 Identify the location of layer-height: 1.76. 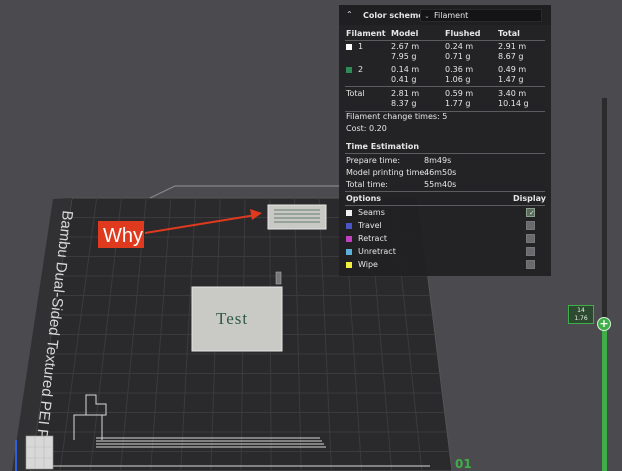
(581, 318).